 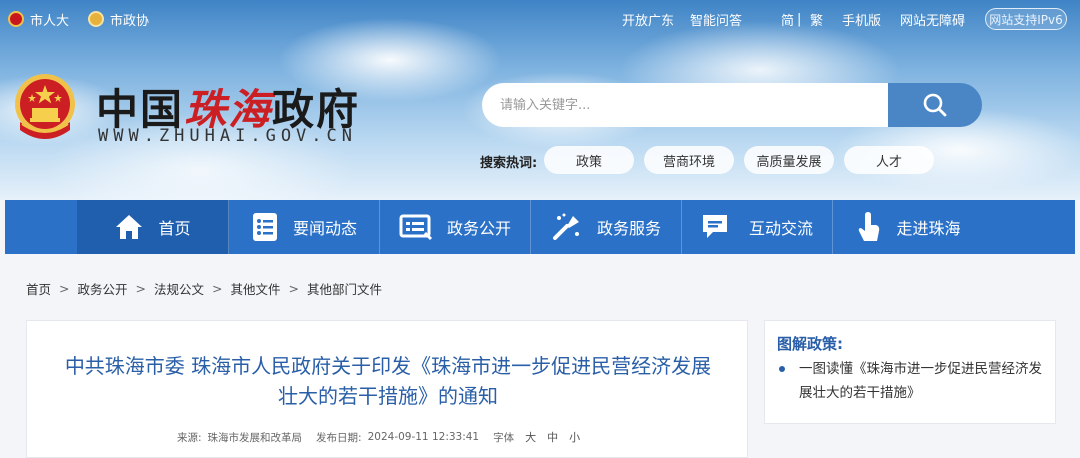 I want to click on nav-item-news: 要闻动态, so click(x=304, y=227).